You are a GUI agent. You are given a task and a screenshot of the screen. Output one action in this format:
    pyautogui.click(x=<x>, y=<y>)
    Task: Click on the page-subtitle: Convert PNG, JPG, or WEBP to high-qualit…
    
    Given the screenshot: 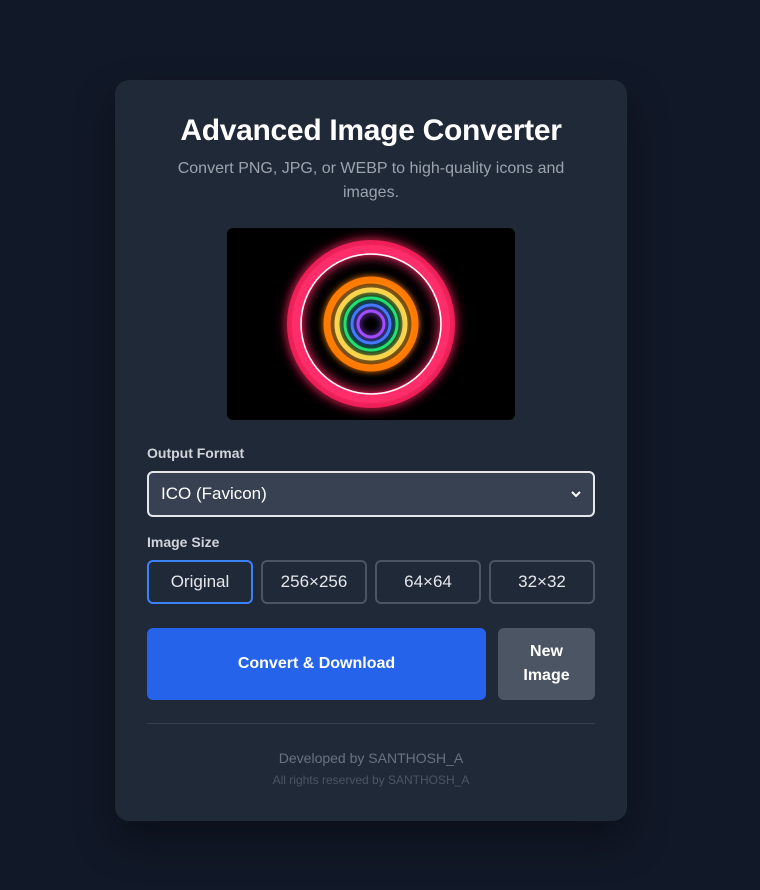 What is the action you would take?
    pyautogui.click(x=371, y=180)
    